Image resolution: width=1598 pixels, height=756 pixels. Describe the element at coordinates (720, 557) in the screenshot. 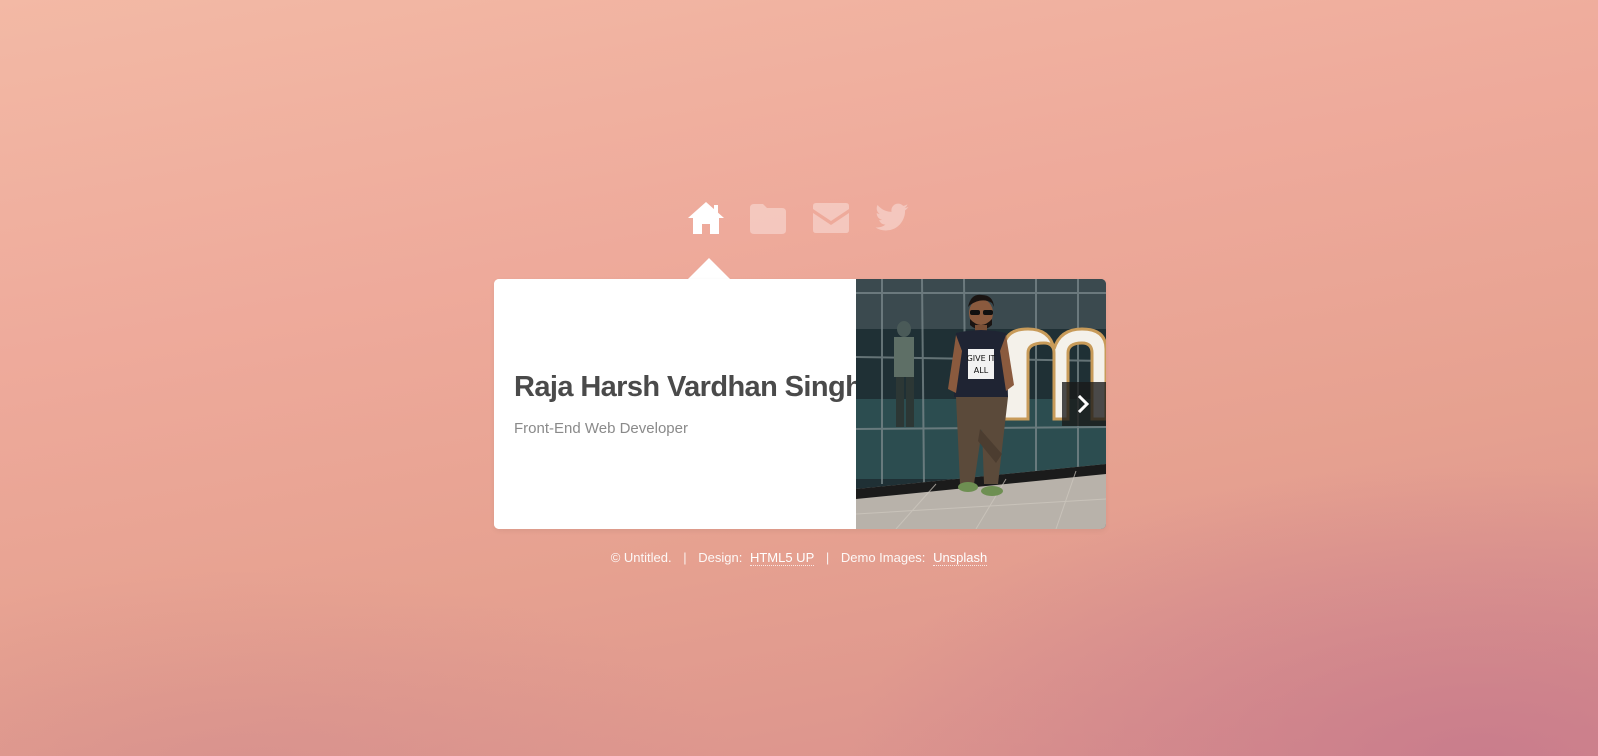

I see `footer-design-label: Design:` at that location.